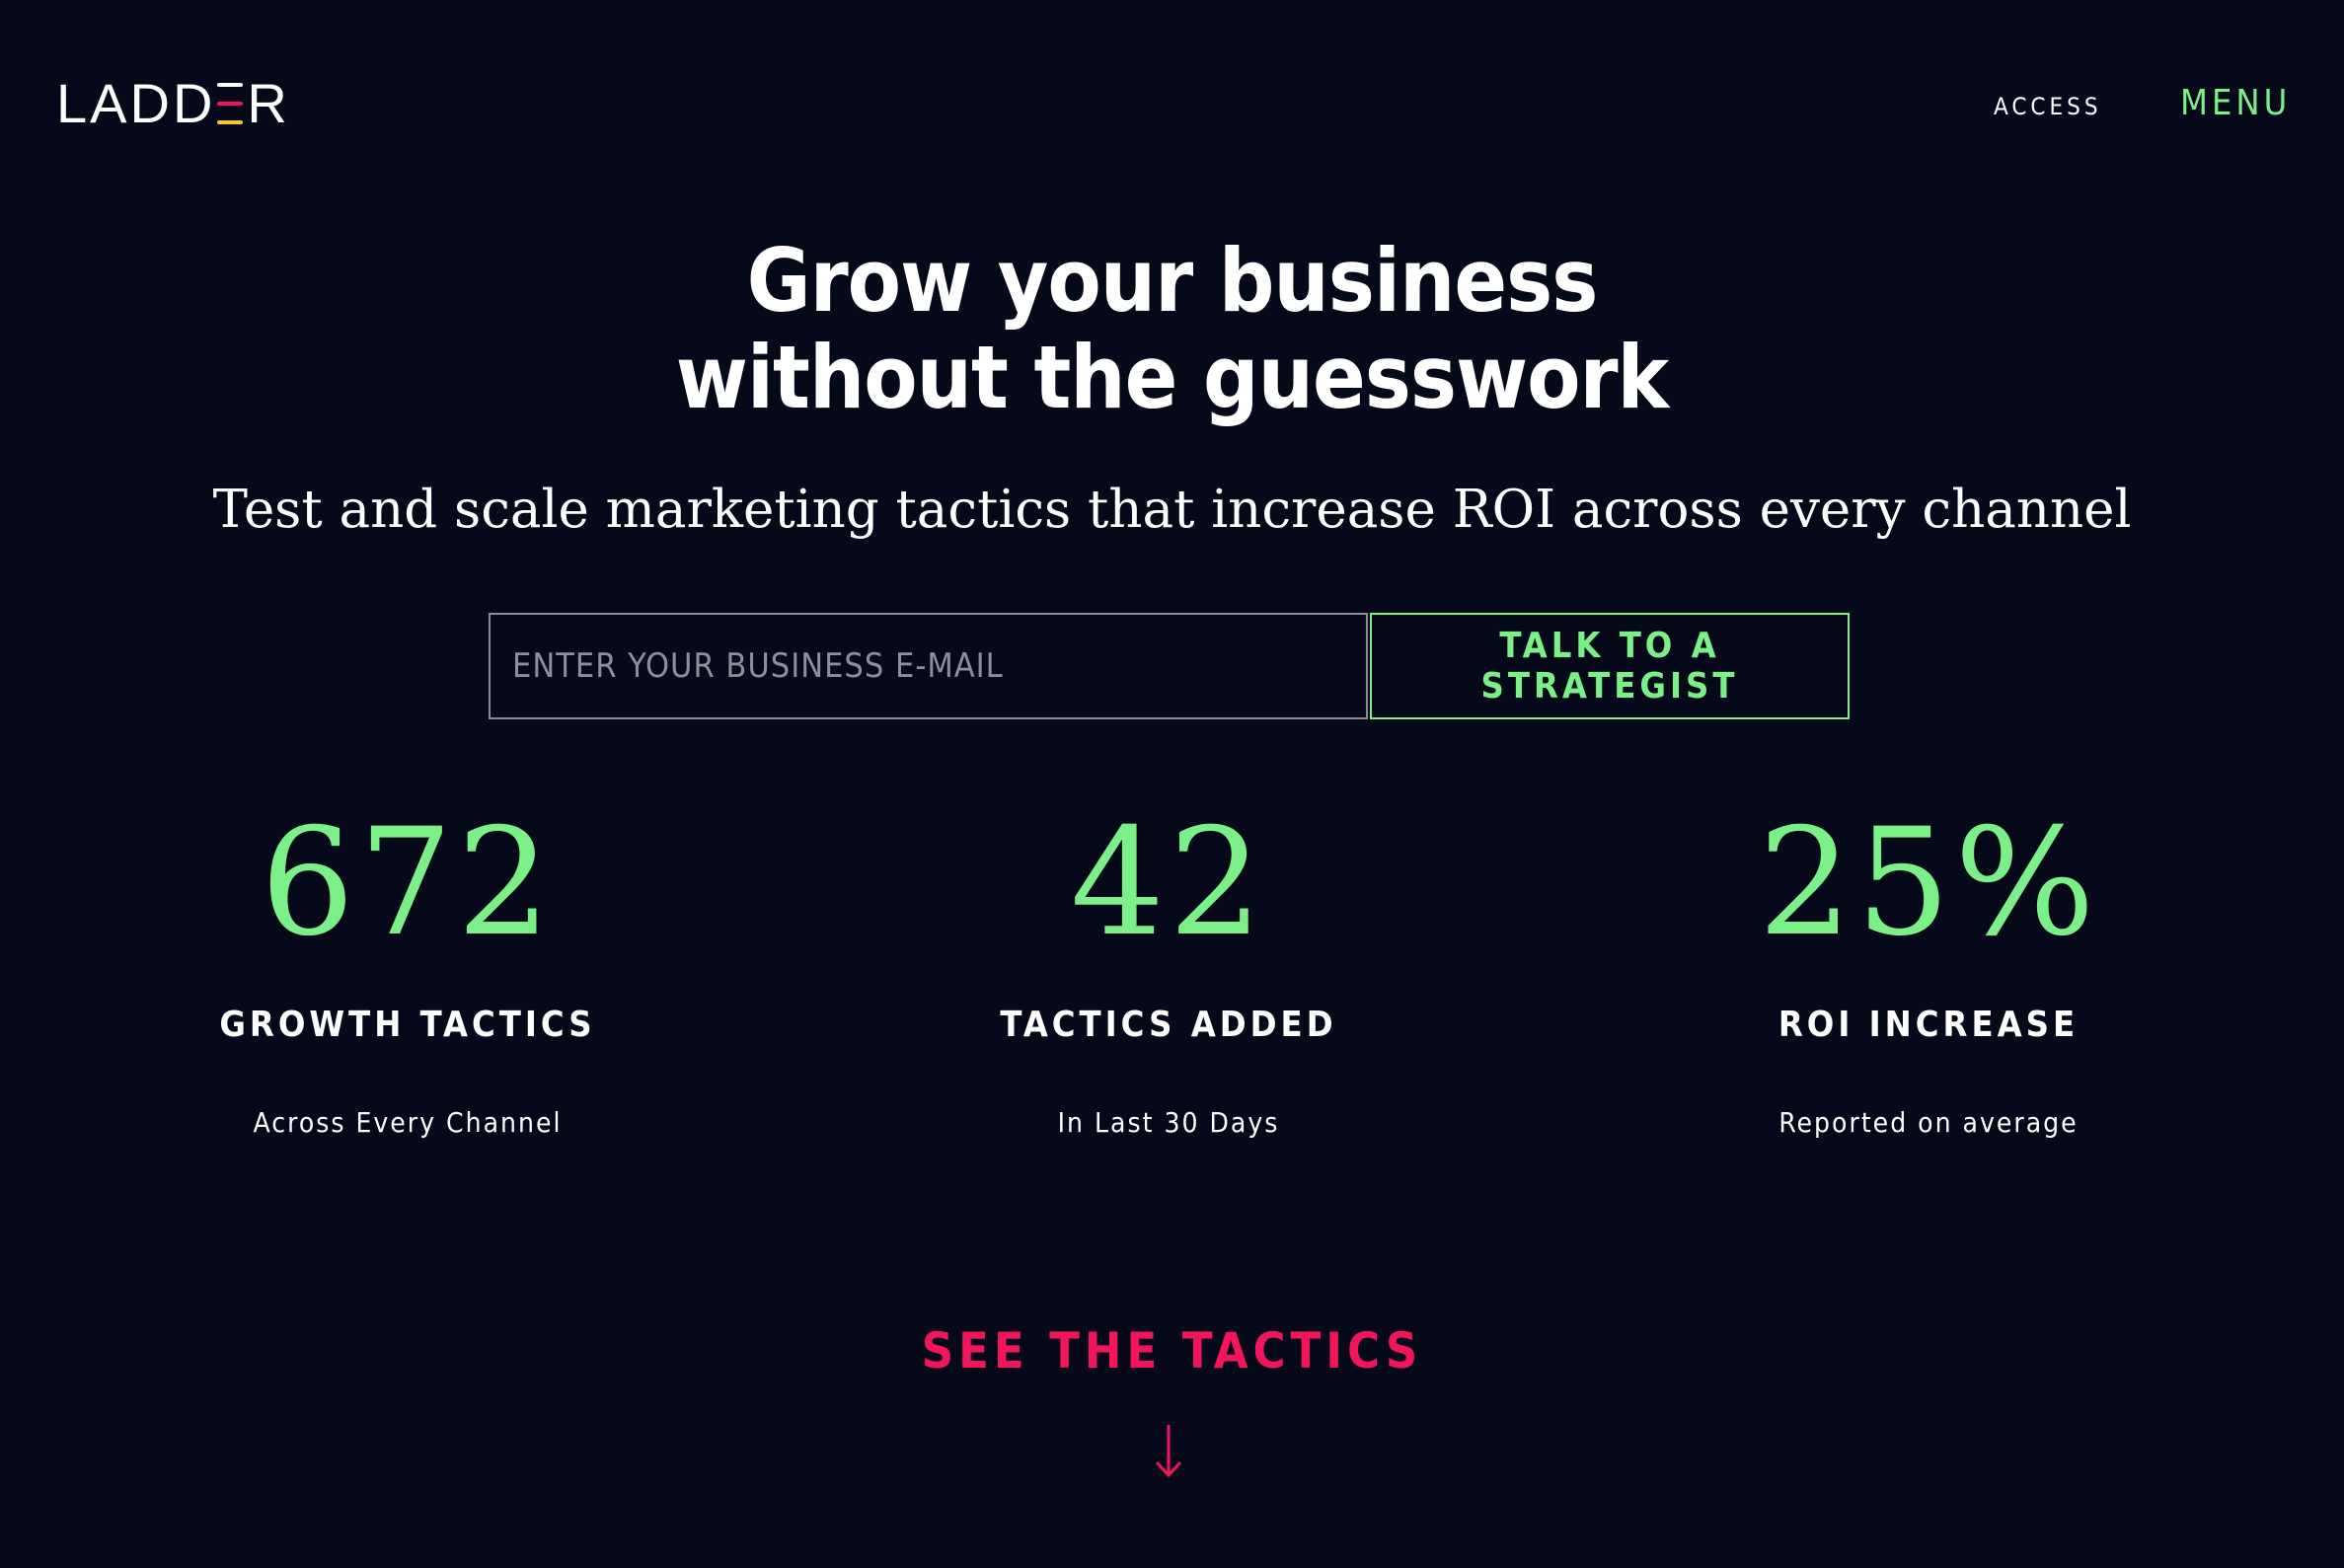 The image size is (2344, 1568). Describe the element at coordinates (1172, 378) in the screenshot. I see `hero-title-line-2: without the guesswork` at that location.